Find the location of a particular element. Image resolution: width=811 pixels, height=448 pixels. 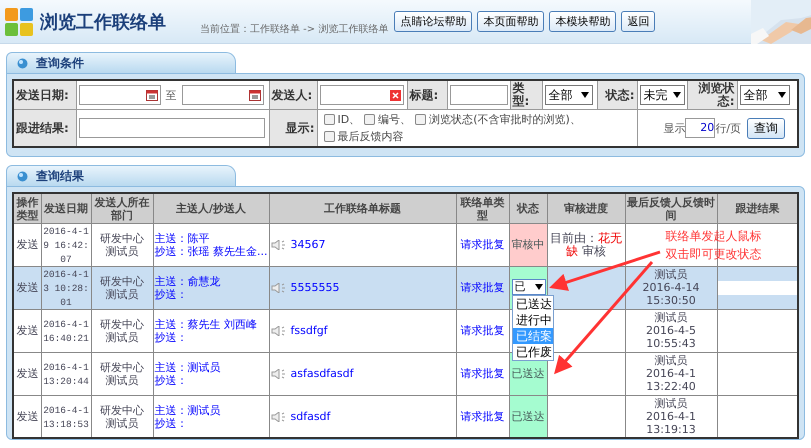

field-label: 跟进结果: is located at coordinates (44, 129).